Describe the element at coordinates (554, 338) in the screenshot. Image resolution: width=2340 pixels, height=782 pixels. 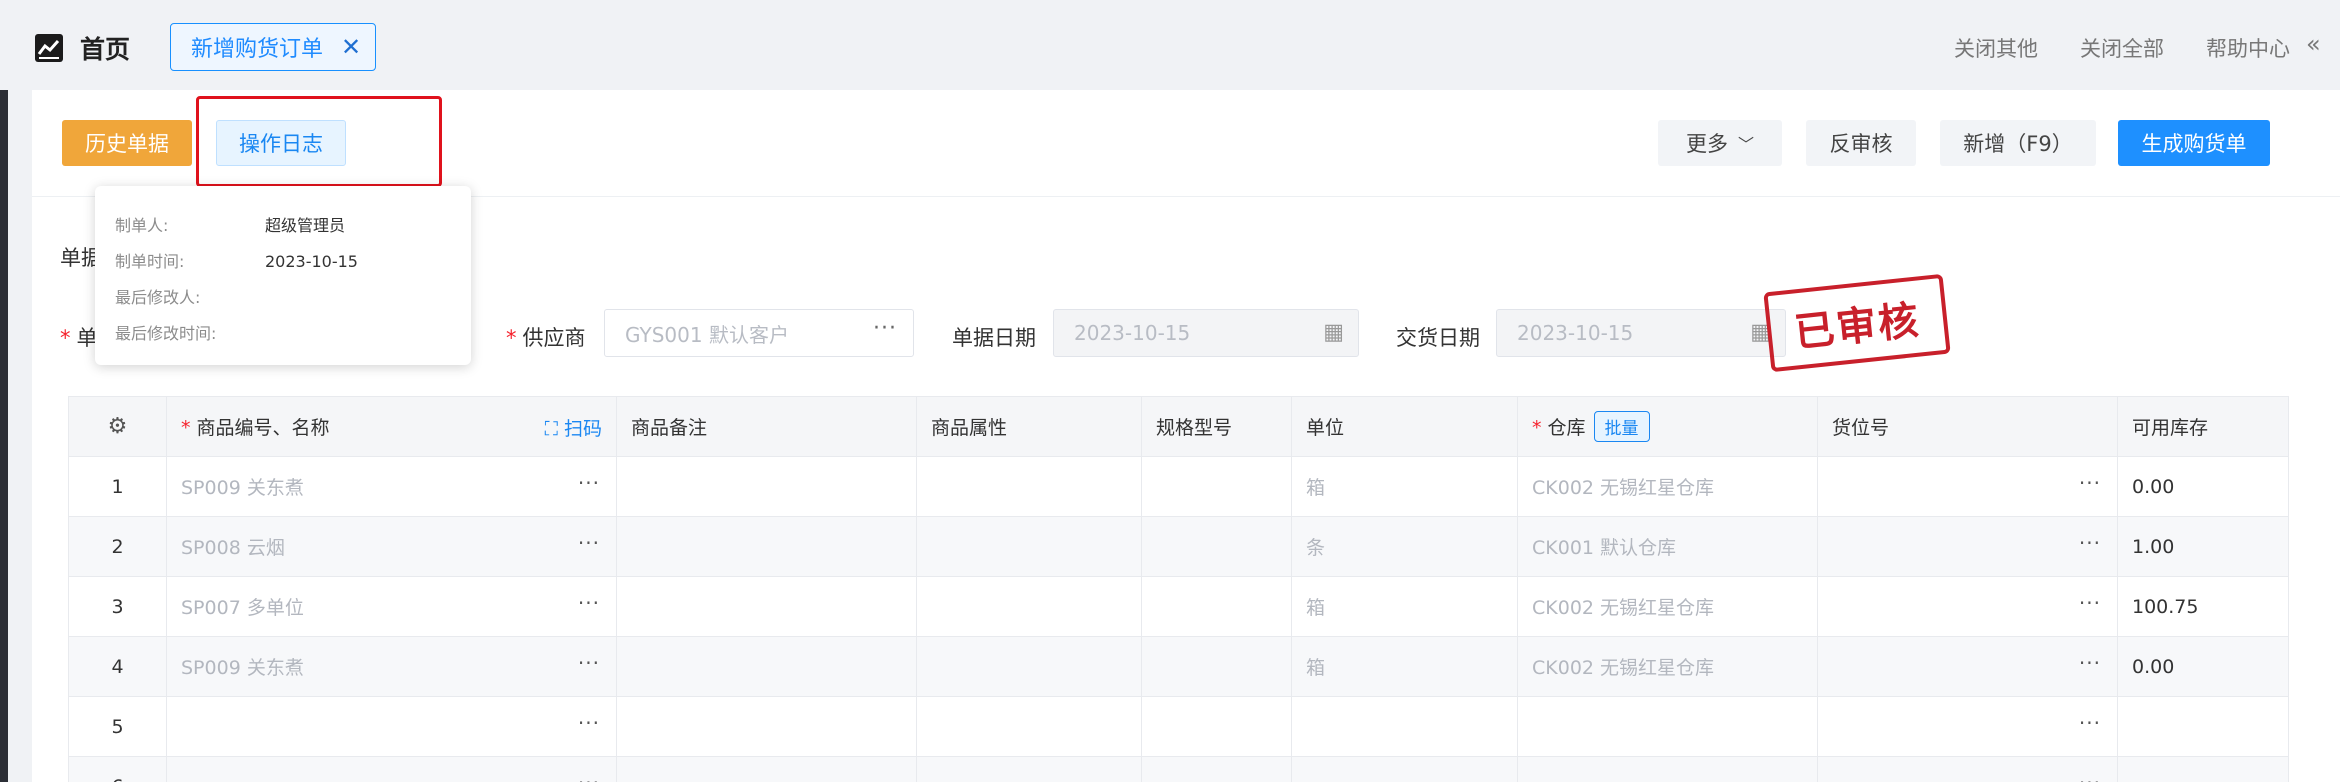
I see `supplier-label-text: 供应商` at that location.